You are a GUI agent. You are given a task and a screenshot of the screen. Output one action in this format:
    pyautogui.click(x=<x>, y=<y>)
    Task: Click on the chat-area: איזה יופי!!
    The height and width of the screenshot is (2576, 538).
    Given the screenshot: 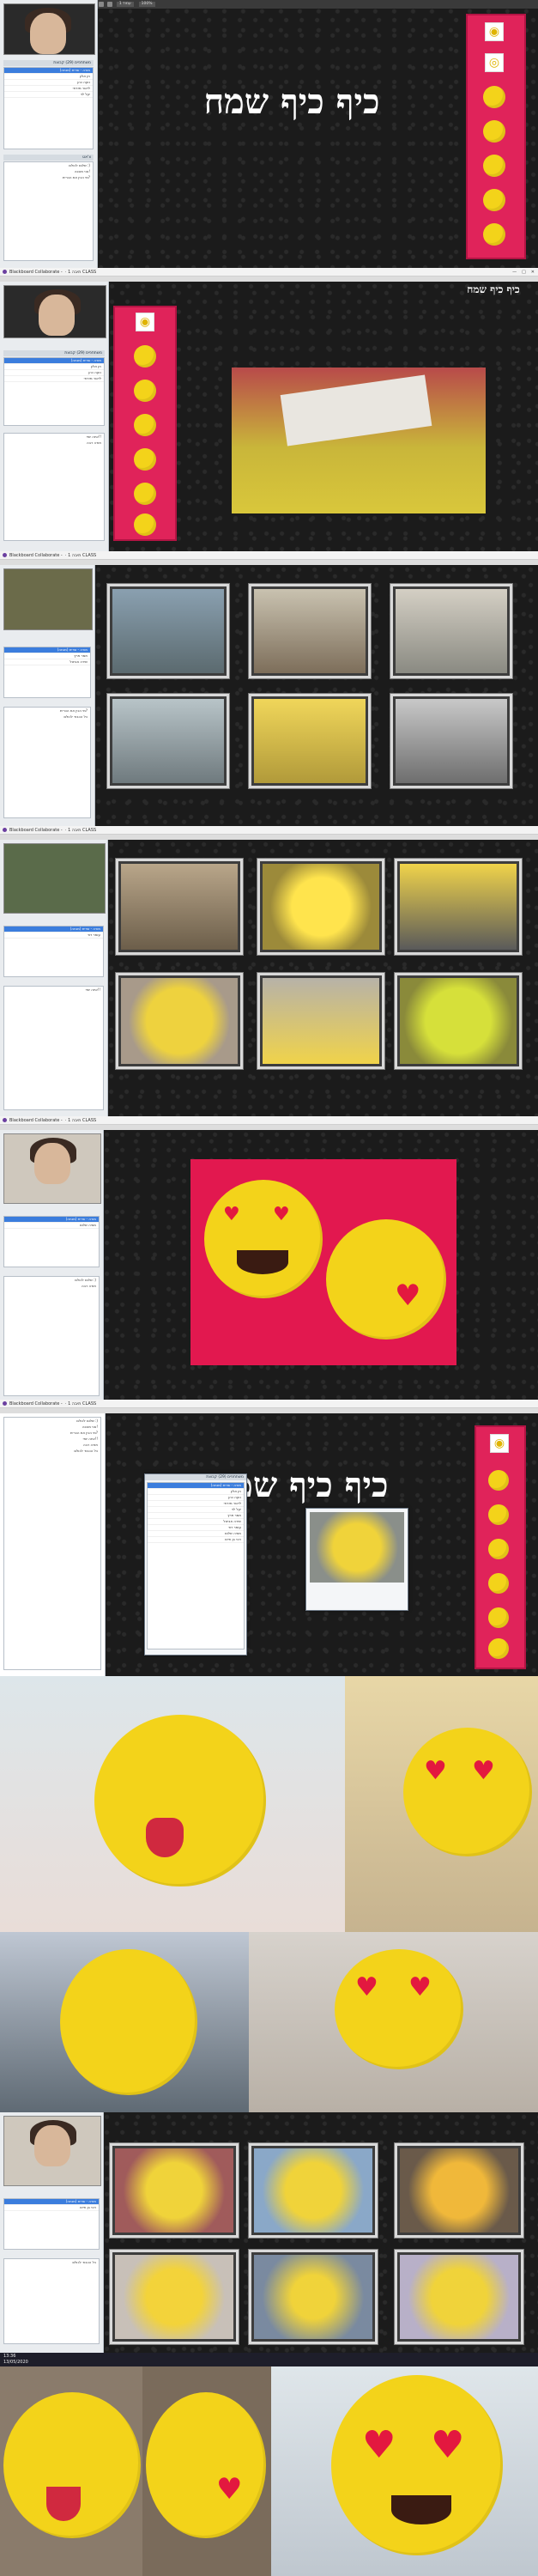 What is the action you would take?
    pyautogui.click(x=53, y=1048)
    